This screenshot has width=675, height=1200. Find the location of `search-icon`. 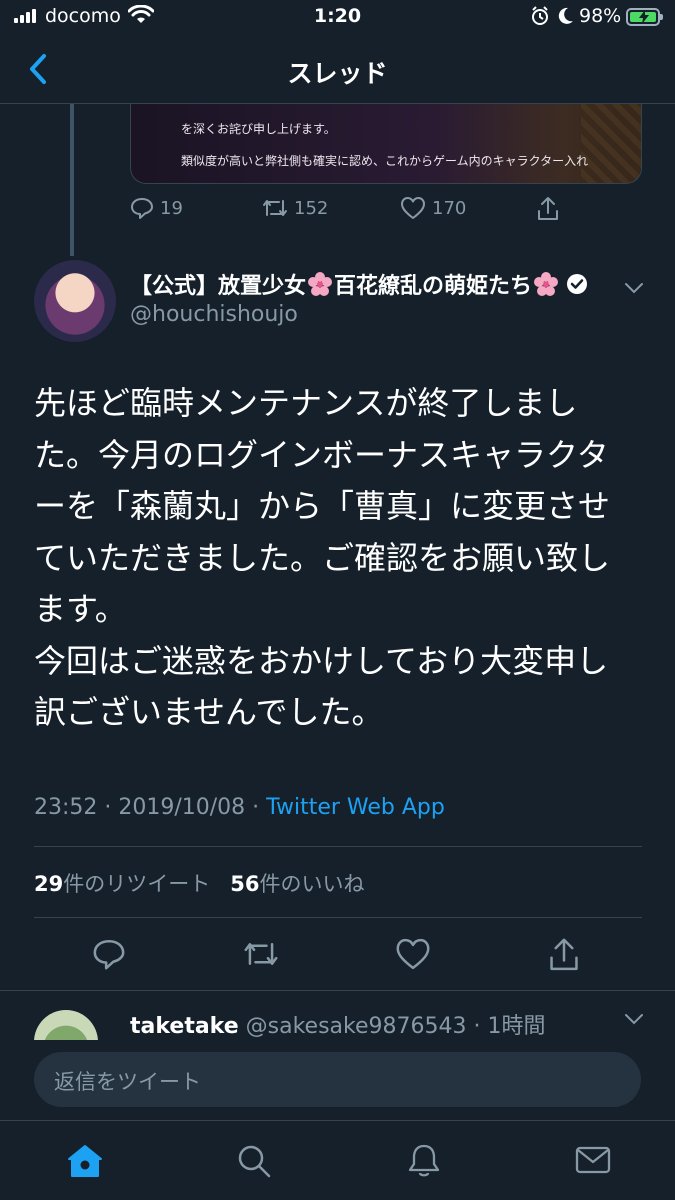

search-icon is located at coordinates (254, 1161).